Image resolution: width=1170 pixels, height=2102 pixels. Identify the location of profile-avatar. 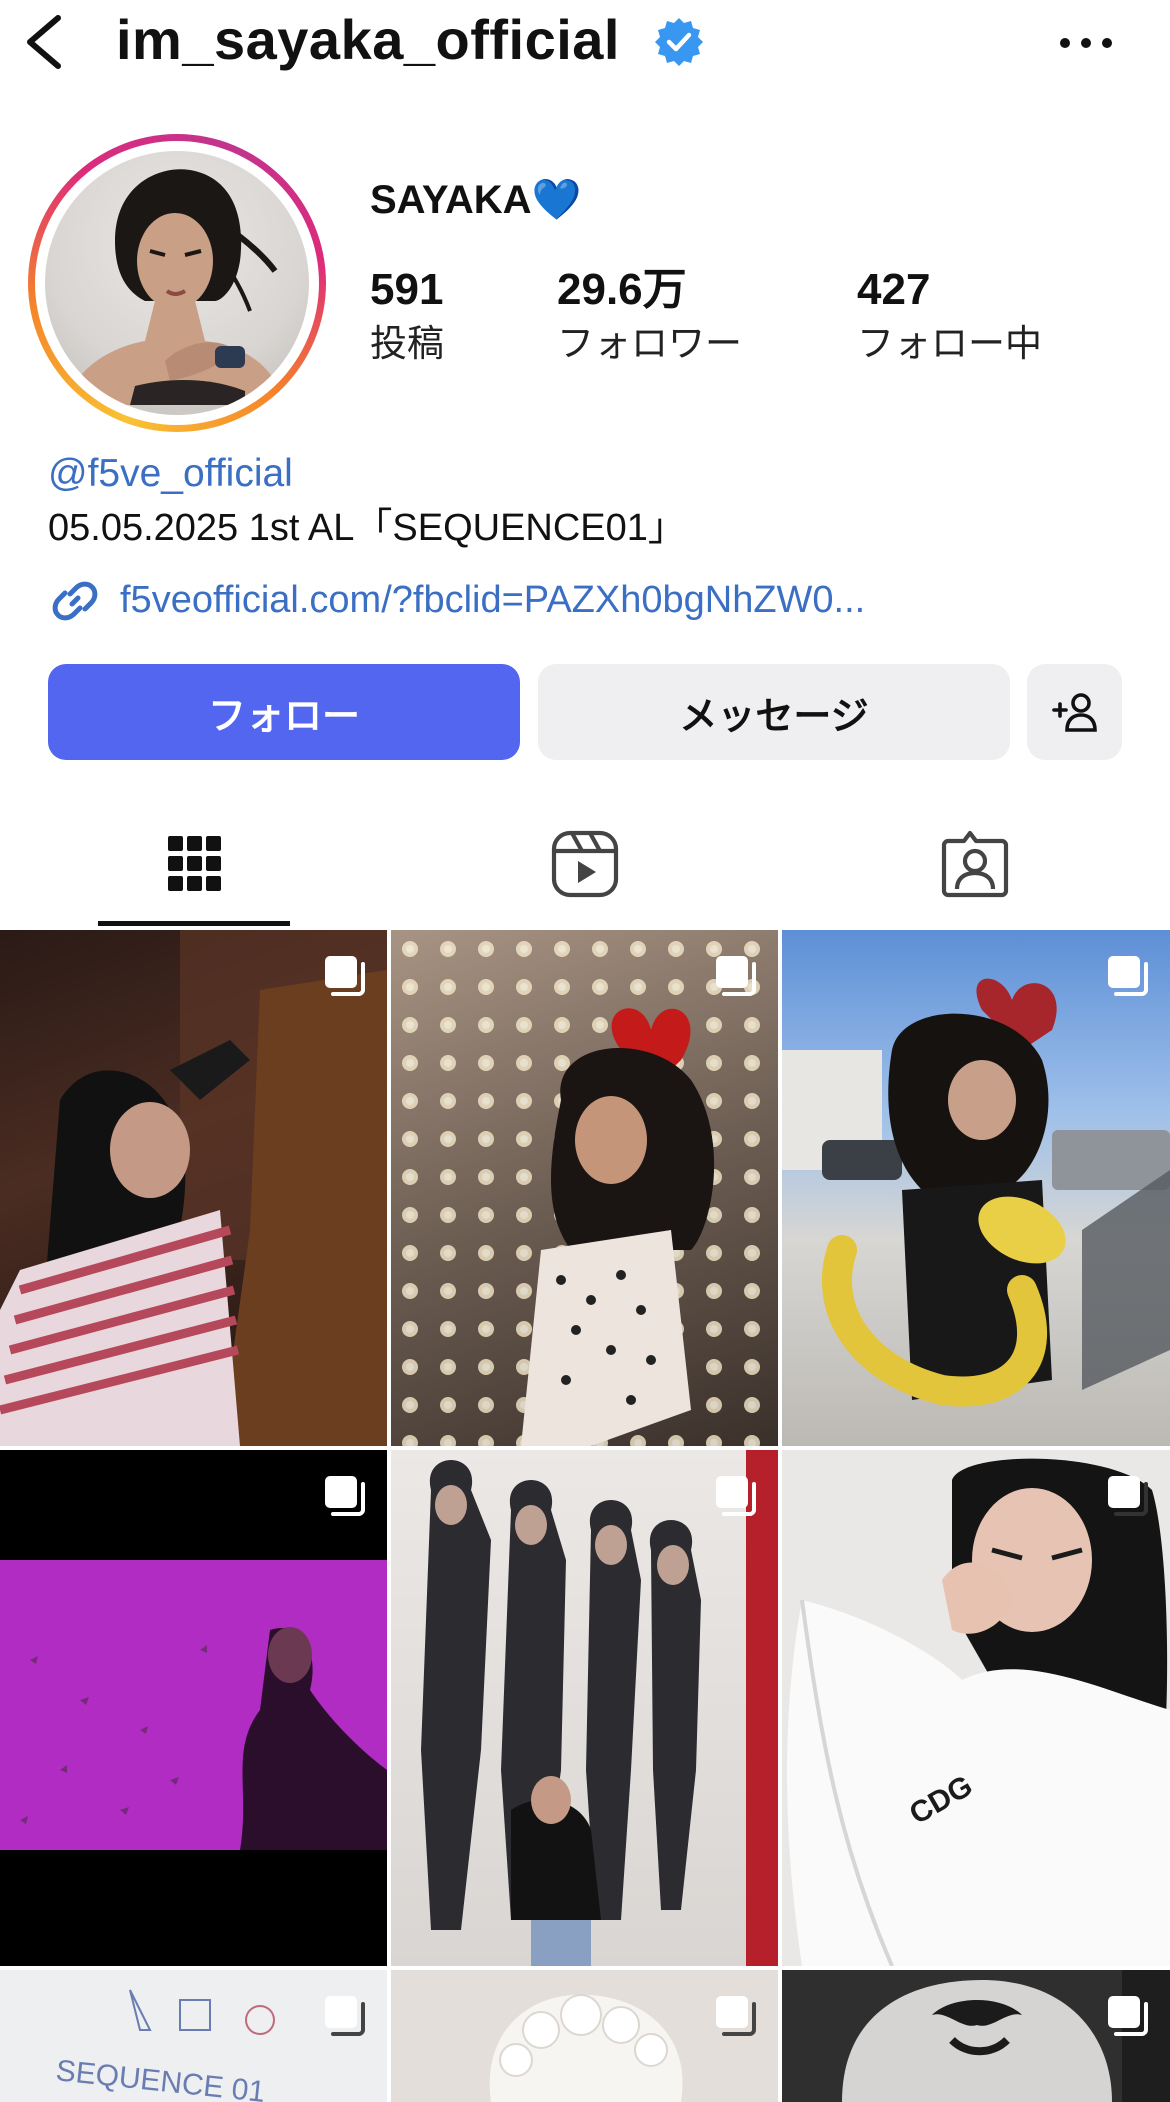
(177, 283).